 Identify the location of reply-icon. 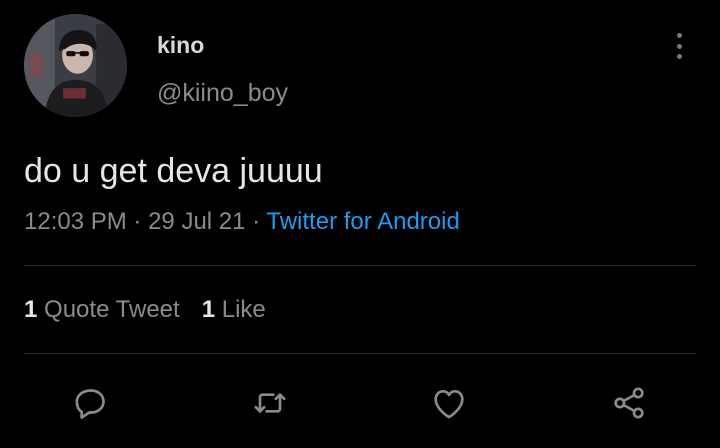
(90, 404).